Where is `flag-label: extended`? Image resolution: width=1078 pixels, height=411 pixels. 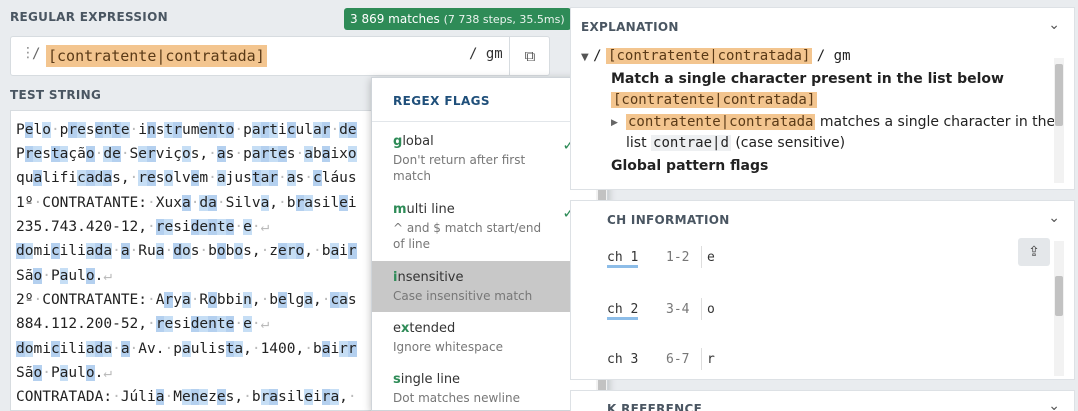
flag-label: extended is located at coordinates (424, 328).